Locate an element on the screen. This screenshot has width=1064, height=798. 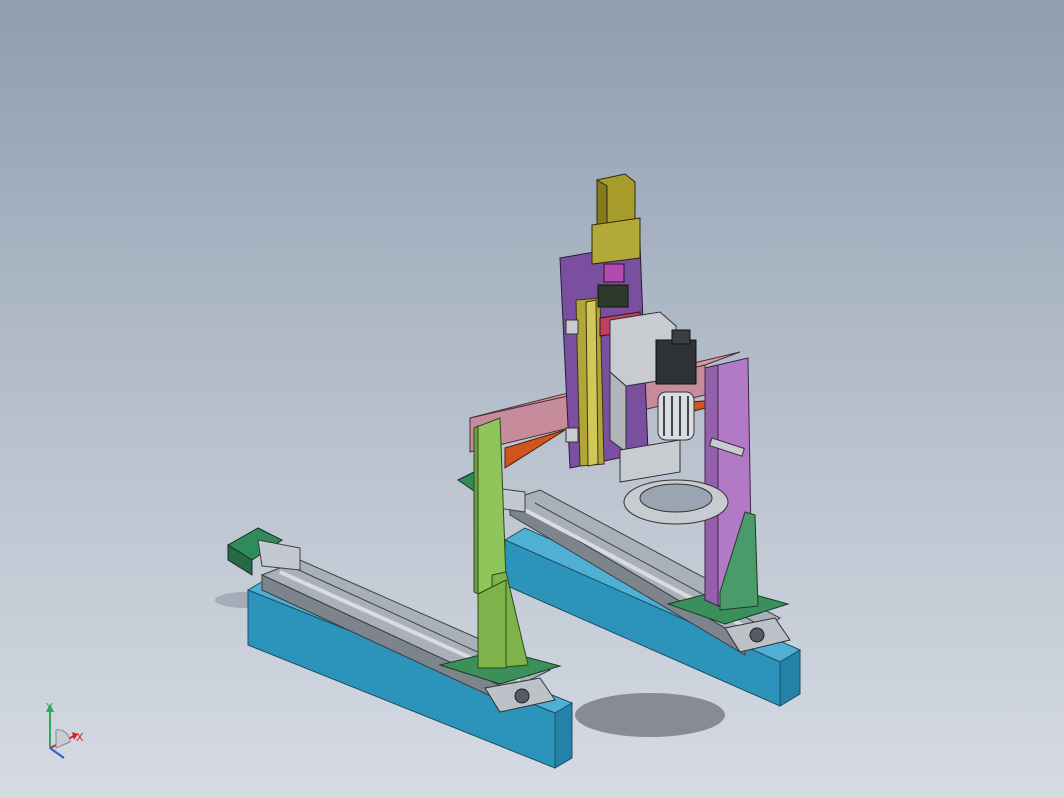
x-axis-label: X is located at coordinates (80, 737).